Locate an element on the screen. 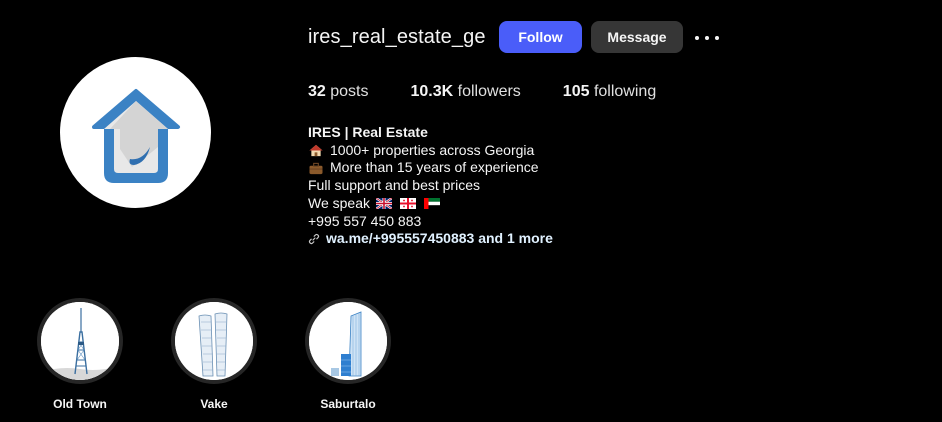 Image resolution: width=942 pixels, height=422 pixels. posts-label: posts is located at coordinates (349, 91).